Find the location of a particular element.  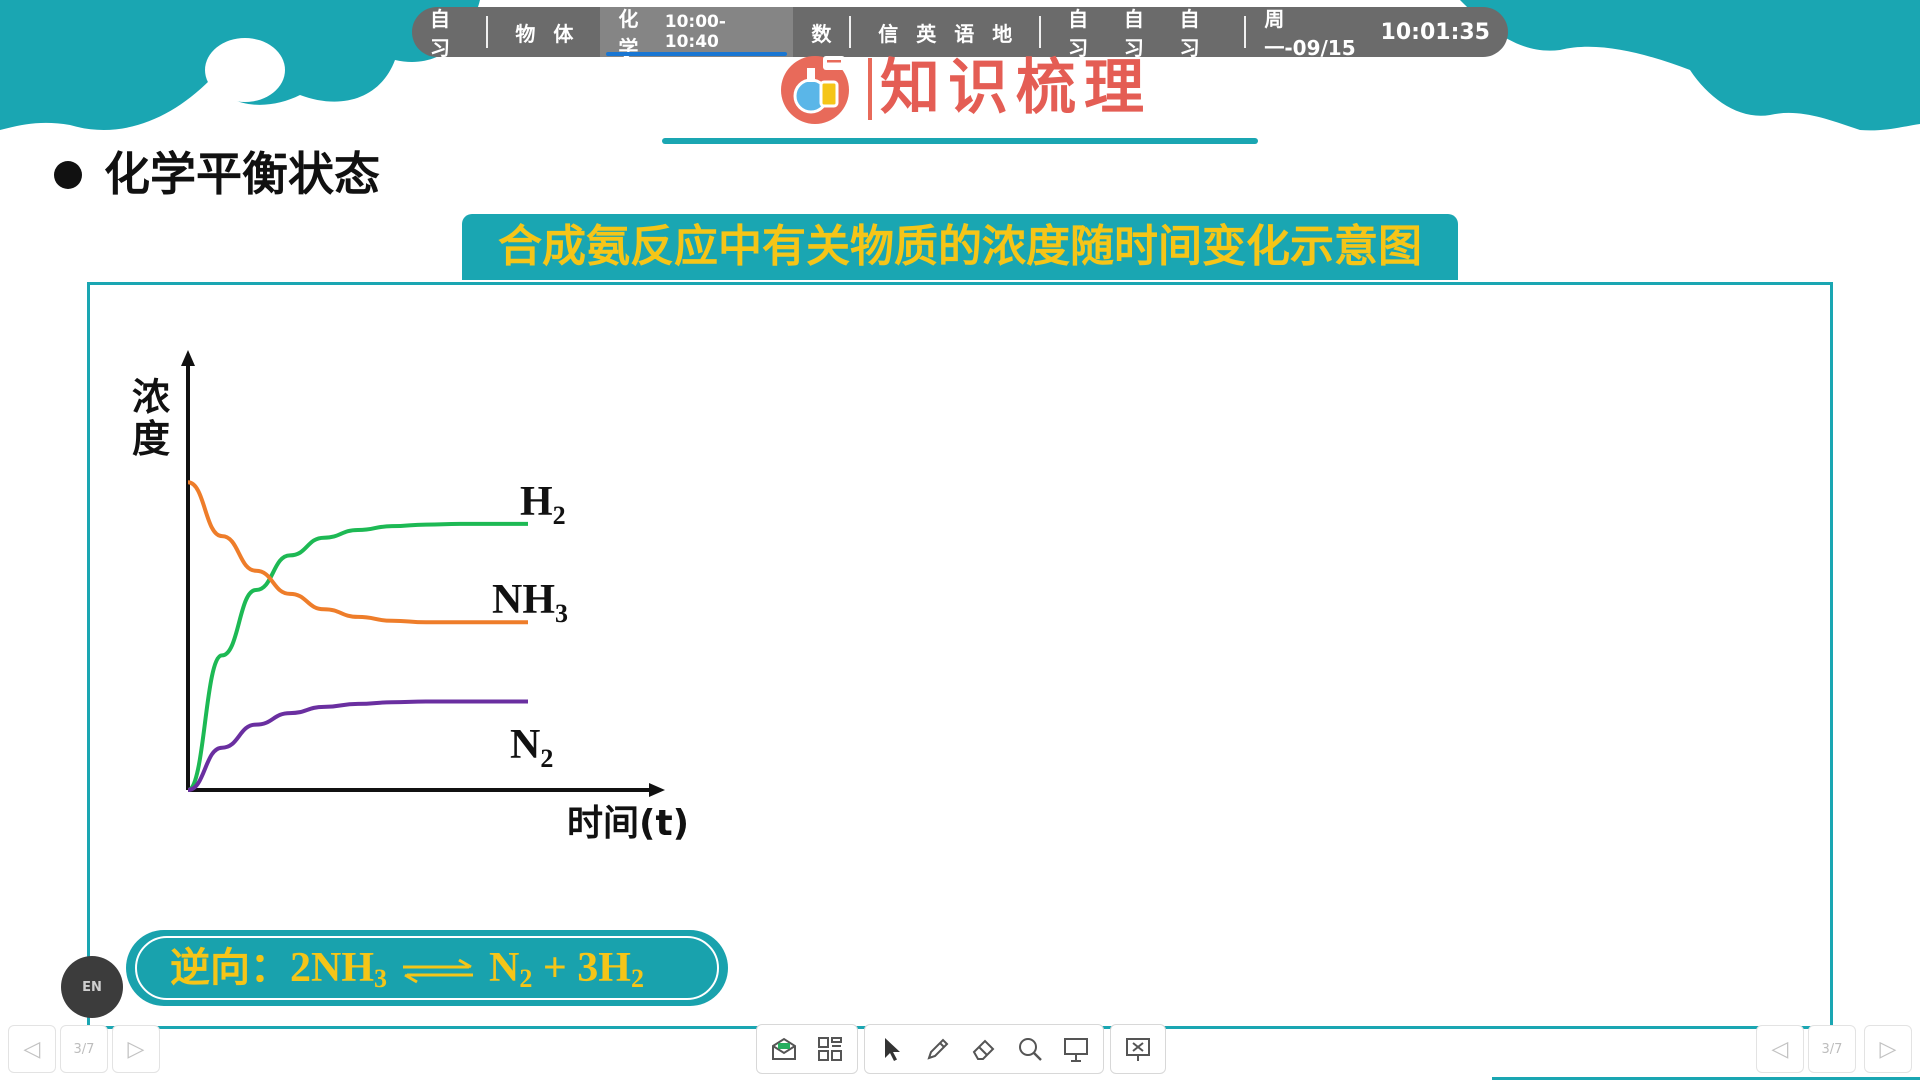

figure-caption: 合成氨反应中有关物质的浓度随时间变化示意图 is located at coordinates (960, 247).